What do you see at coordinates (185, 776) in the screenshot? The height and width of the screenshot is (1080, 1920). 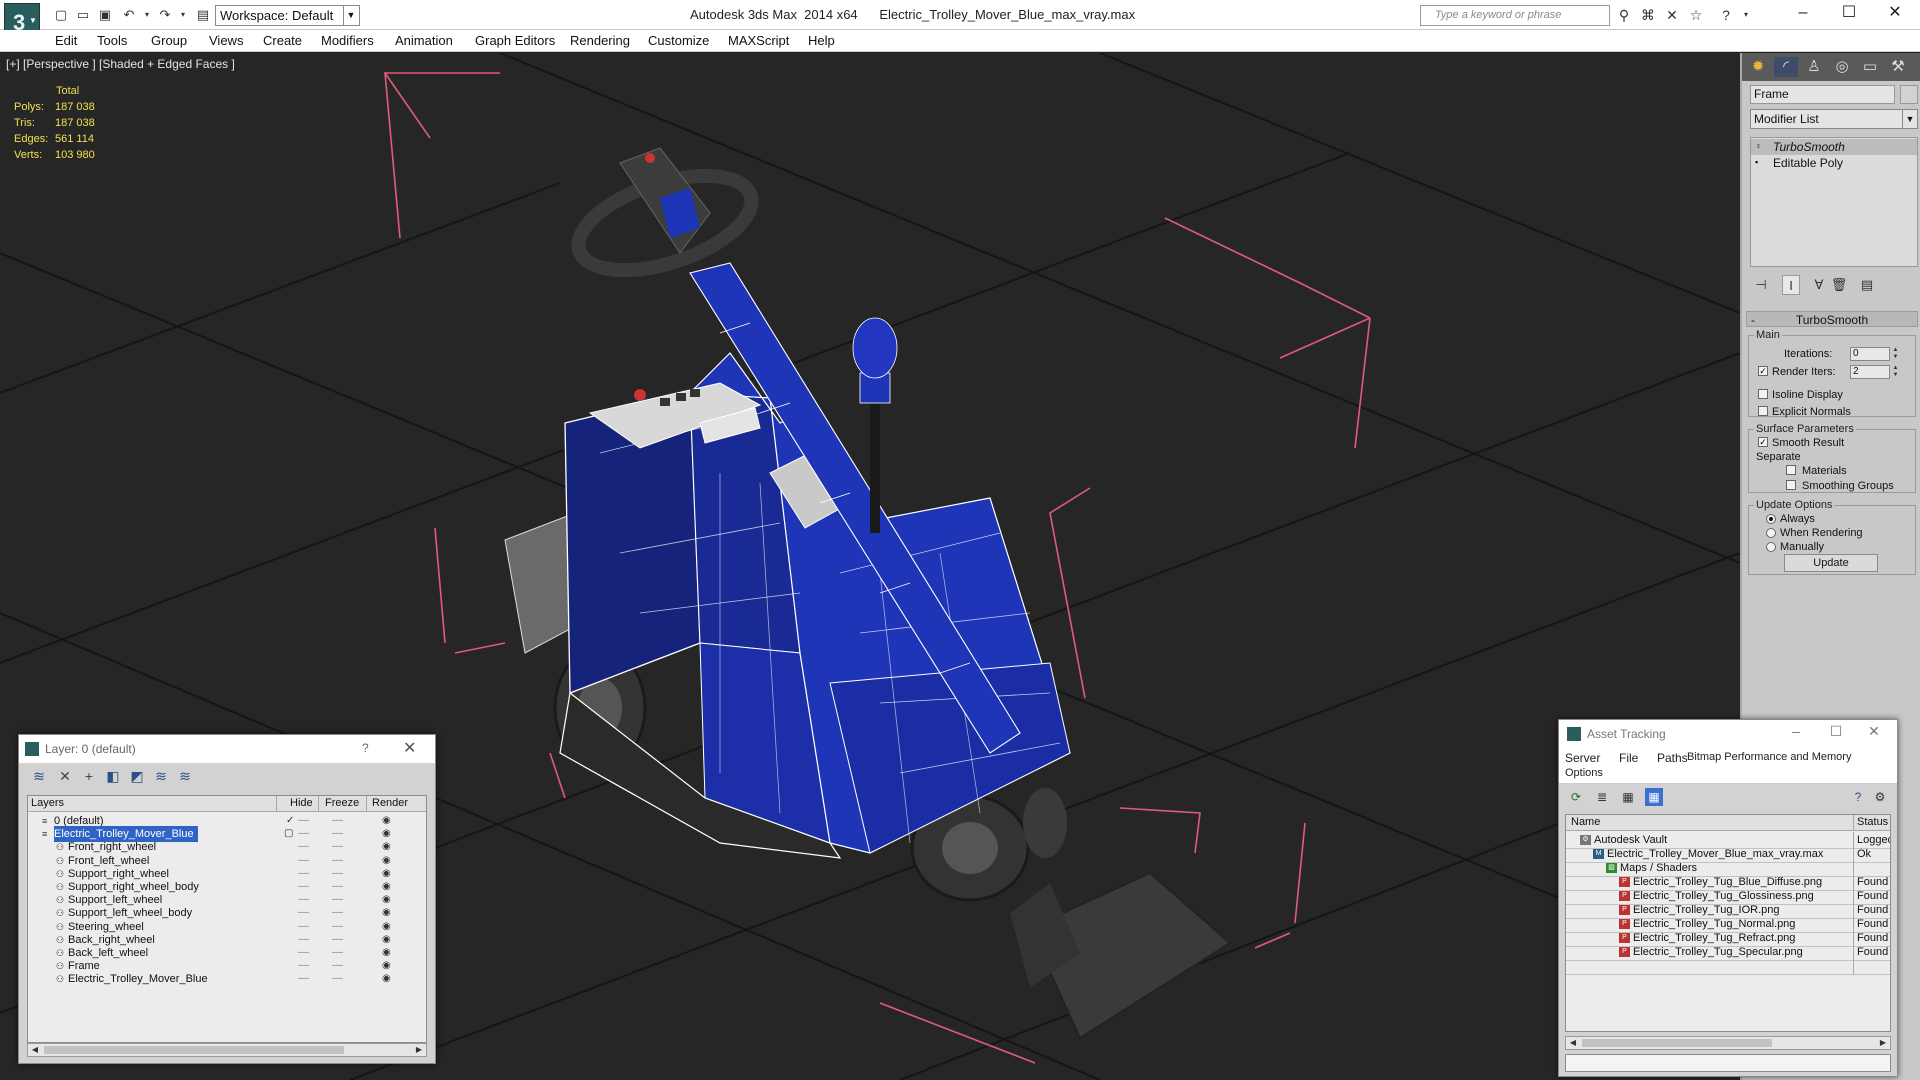 I see `freeze-all-layers-icon: ≋` at bounding box center [185, 776].